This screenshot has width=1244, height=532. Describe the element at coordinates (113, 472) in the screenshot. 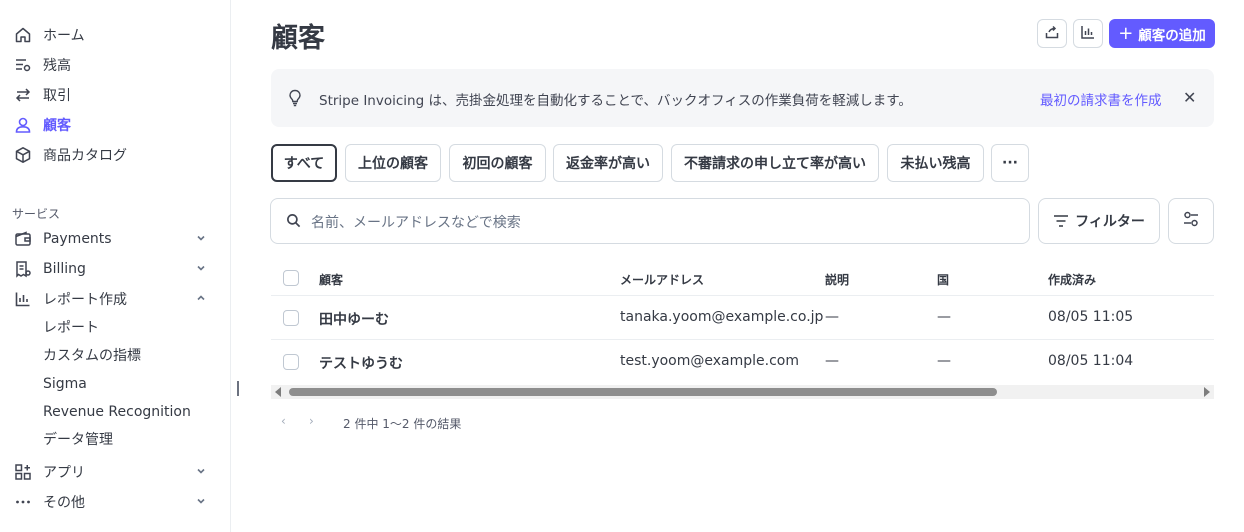

I see `sidebar-item-apps: アプリ` at that location.